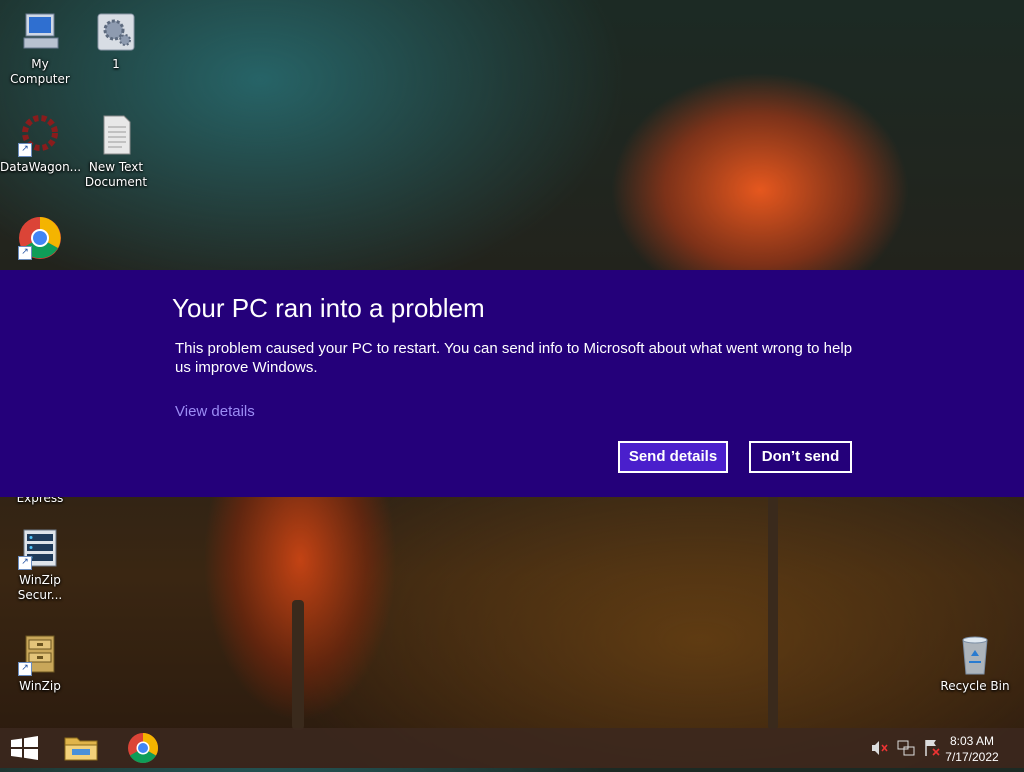 The height and width of the screenshot is (772, 1024). Describe the element at coordinates (512, 748) in the screenshot. I see `taskbar: 8:03 AM 7/17/2022` at that location.